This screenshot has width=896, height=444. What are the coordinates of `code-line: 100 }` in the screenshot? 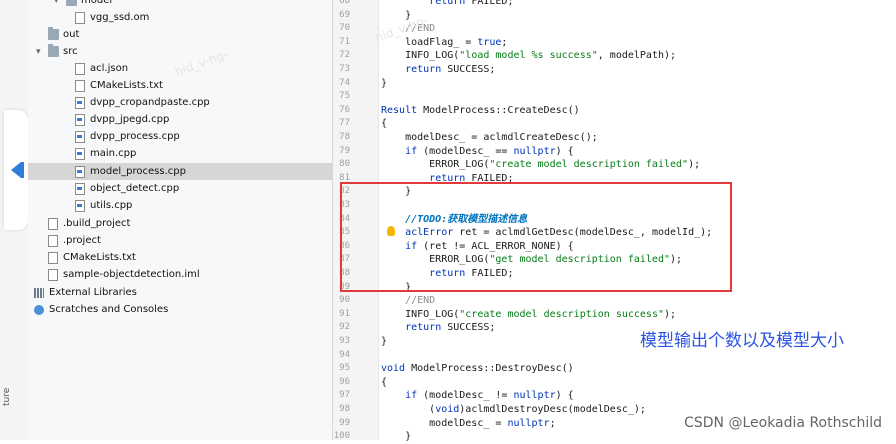 It's located at (614, 437).